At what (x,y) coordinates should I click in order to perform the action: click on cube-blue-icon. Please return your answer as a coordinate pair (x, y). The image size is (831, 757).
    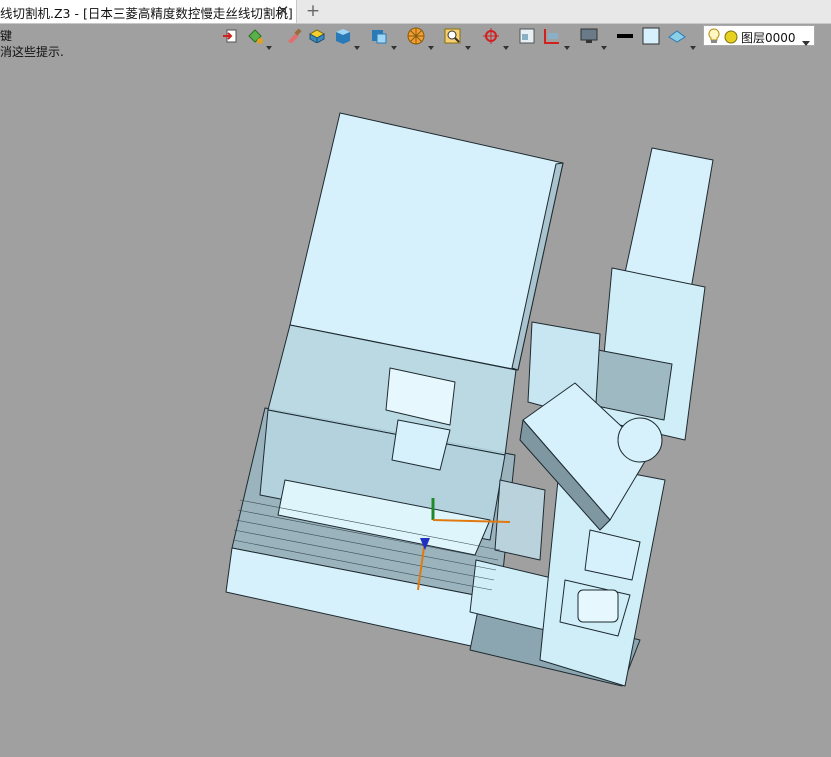
    Looking at the image, I should click on (342, 36).